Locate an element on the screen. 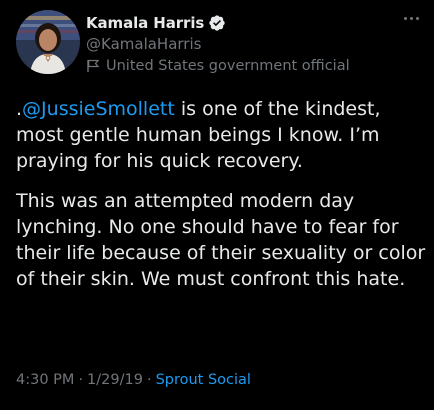 Image resolution: width=434 pixels, height=410 pixels. tweet-source-link: Sprout Social is located at coordinates (203, 380).